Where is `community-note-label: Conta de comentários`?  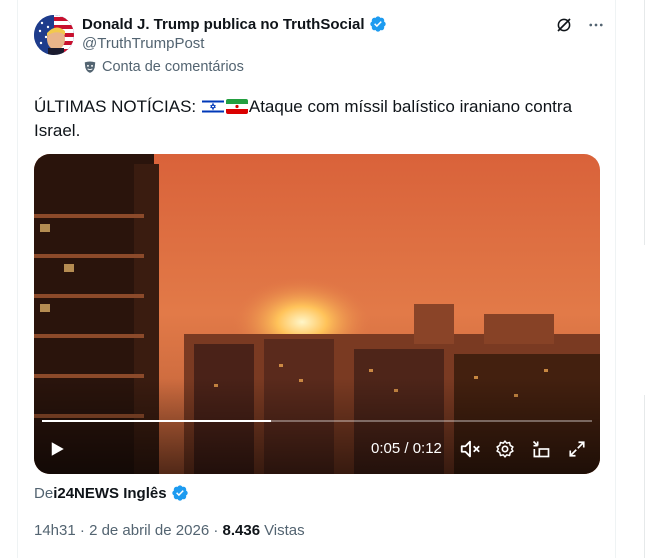 community-note-label: Conta de comentários is located at coordinates (163, 67).